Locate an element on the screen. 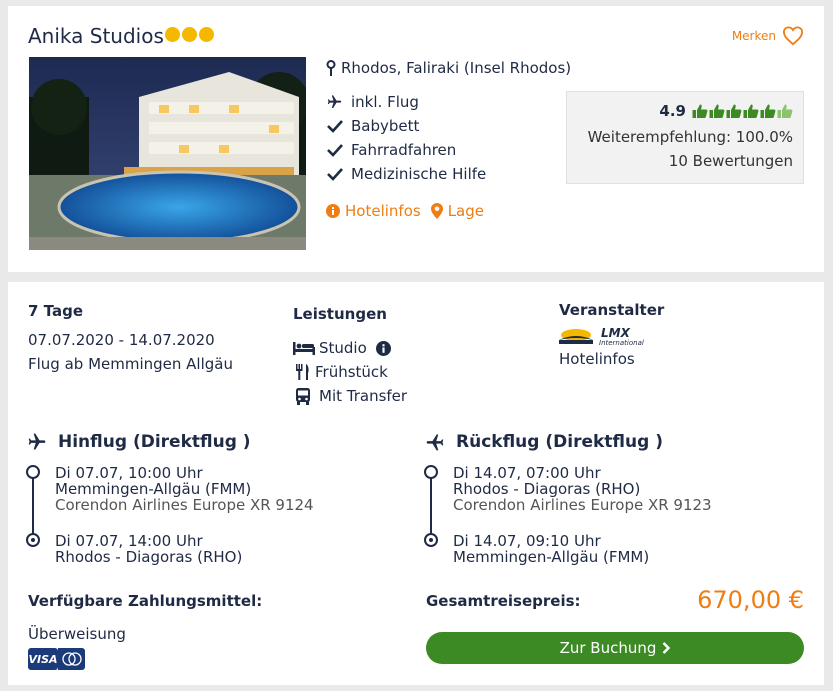 The height and width of the screenshot is (691, 833). feature-medizin: Medizinische Hilfe is located at coordinates (406, 174).